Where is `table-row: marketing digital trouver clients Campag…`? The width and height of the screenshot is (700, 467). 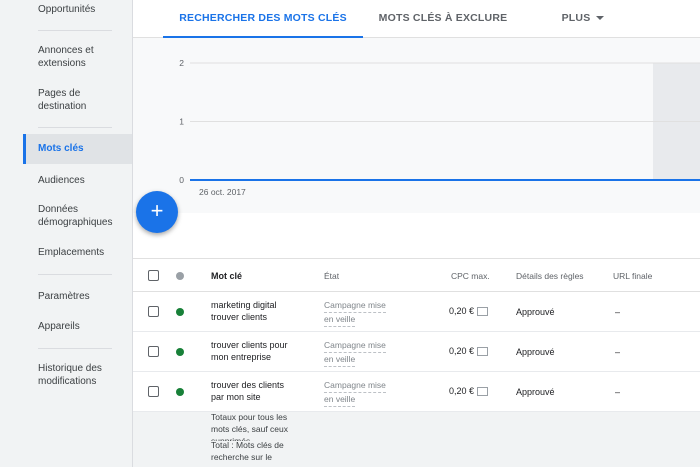
table-row: marketing digital trouver clients Campag… is located at coordinates (416, 312).